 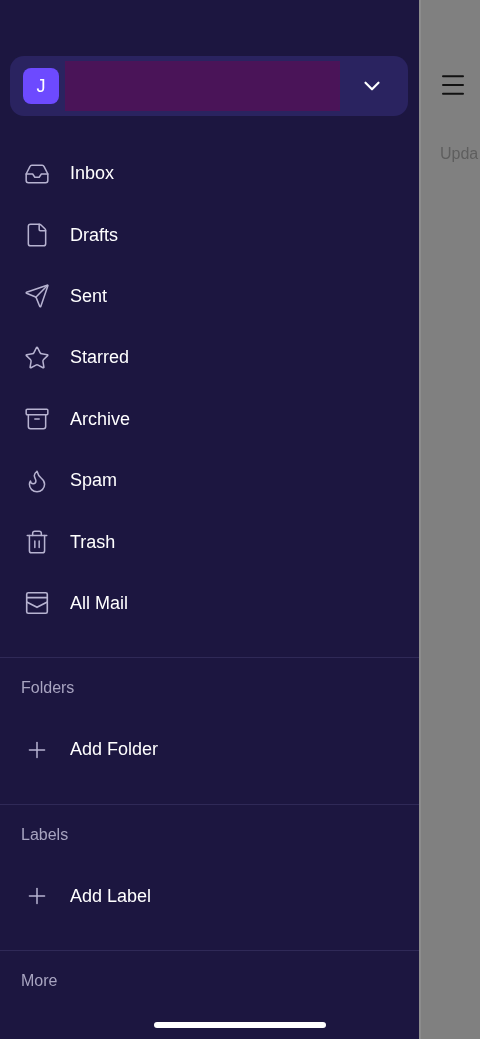 I want to click on menu-item: Sent, so click(x=209, y=296).